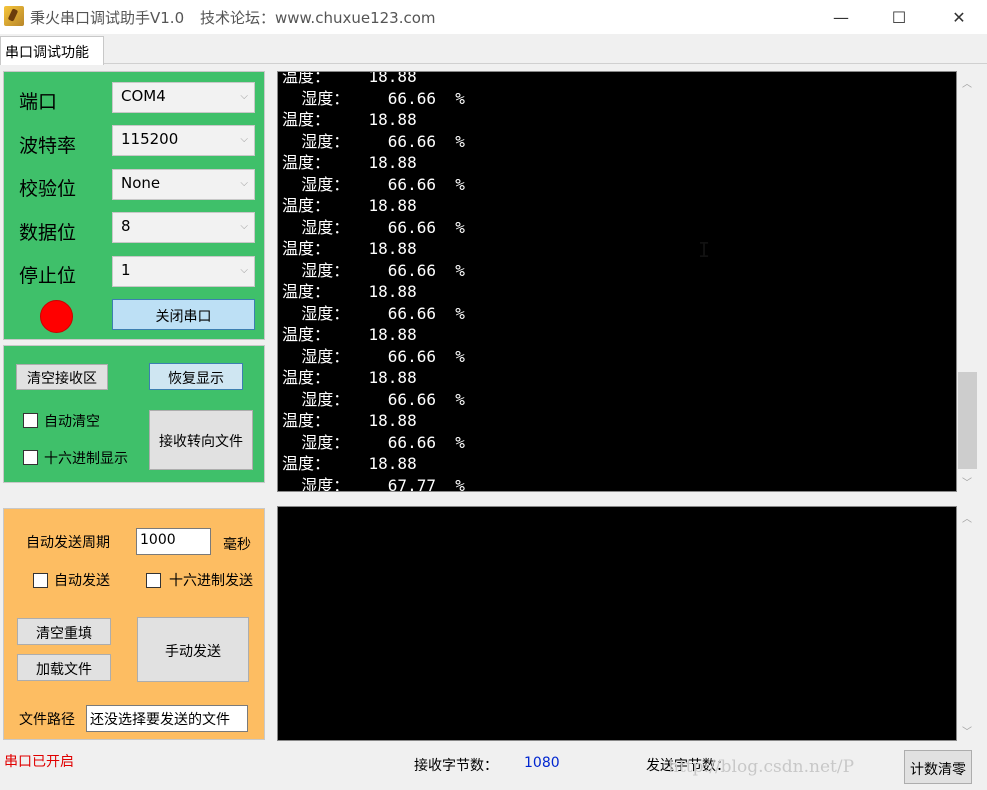 The height and width of the screenshot is (790, 987). What do you see at coordinates (40, 580) in the screenshot?
I see `auto-send-checkbox` at bounding box center [40, 580].